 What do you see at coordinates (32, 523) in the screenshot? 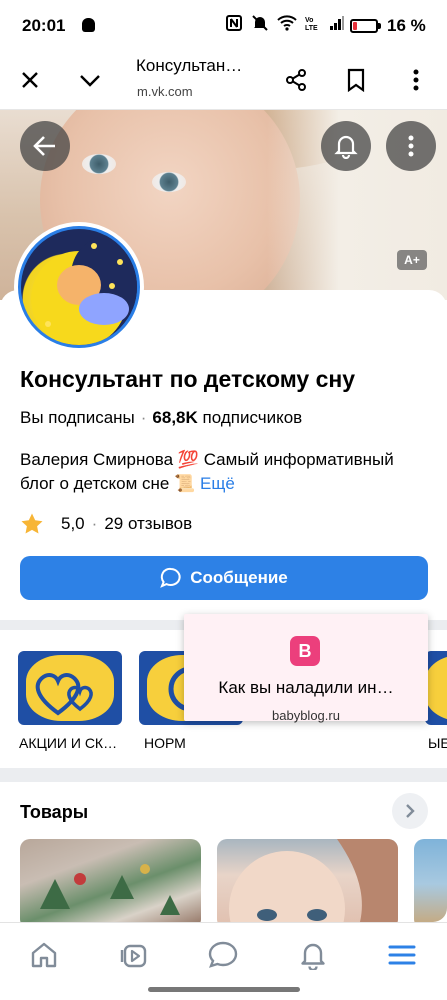
I see `star-icon` at bounding box center [32, 523].